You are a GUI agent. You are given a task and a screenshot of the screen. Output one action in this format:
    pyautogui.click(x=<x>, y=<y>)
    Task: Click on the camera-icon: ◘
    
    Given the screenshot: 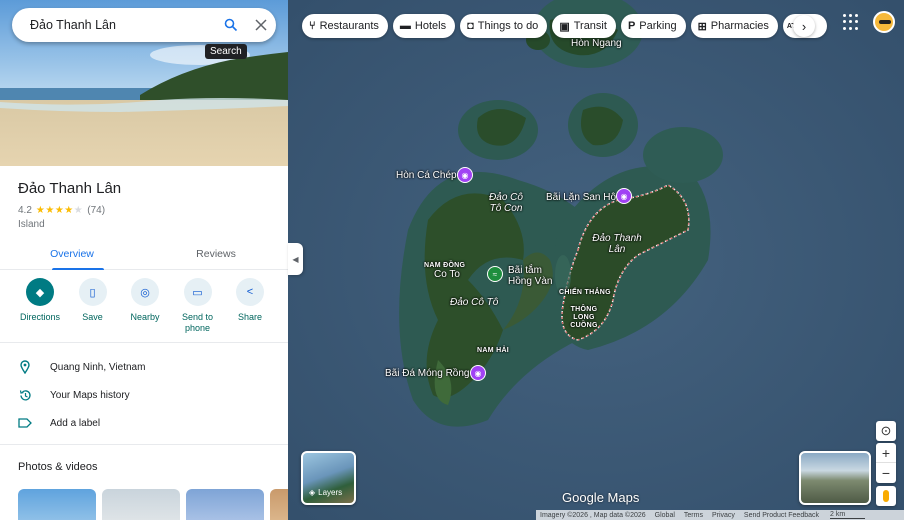 What is the action you would take?
    pyautogui.click(x=470, y=26)
    